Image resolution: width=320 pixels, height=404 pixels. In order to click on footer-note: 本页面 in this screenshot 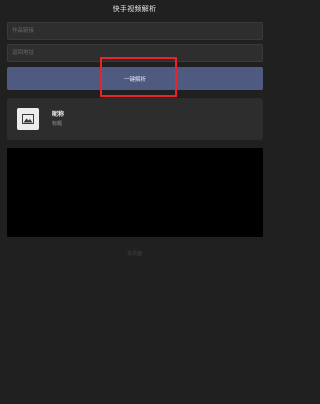, I will do `click(134, 254)`.